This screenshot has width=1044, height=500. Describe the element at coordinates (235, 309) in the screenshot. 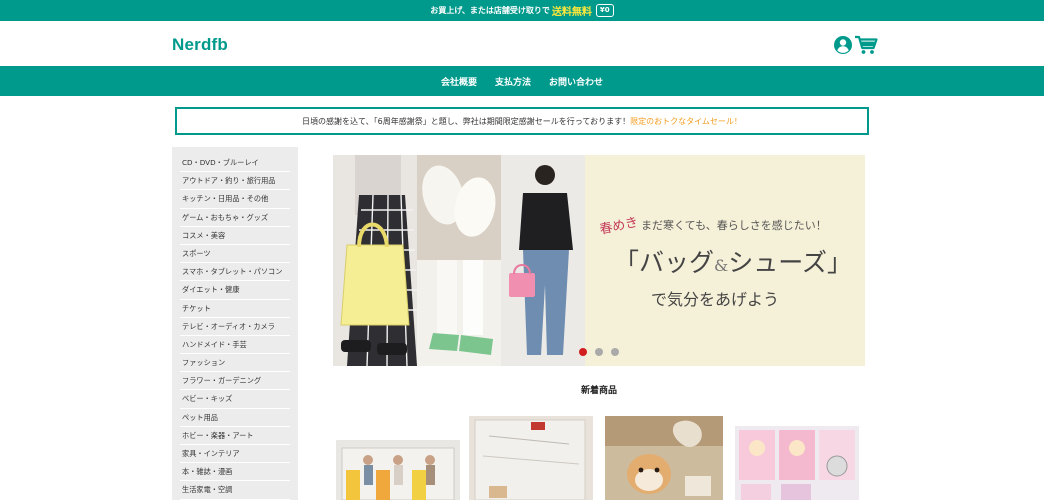

I see `category-item: チケット` at that location.